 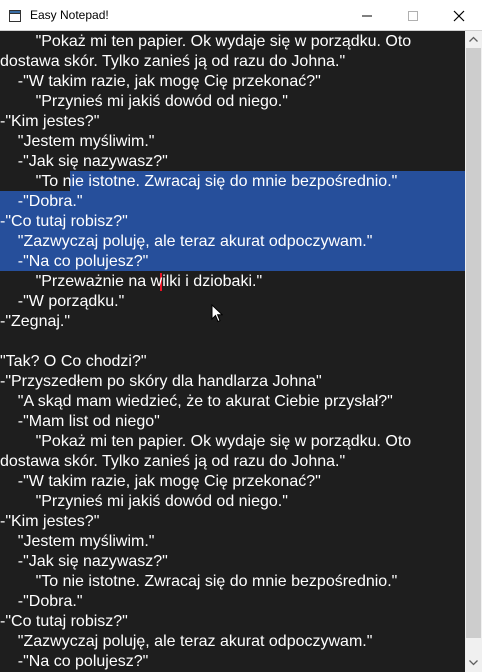 I want to click on maximize-button, so click(x=413, y=15).